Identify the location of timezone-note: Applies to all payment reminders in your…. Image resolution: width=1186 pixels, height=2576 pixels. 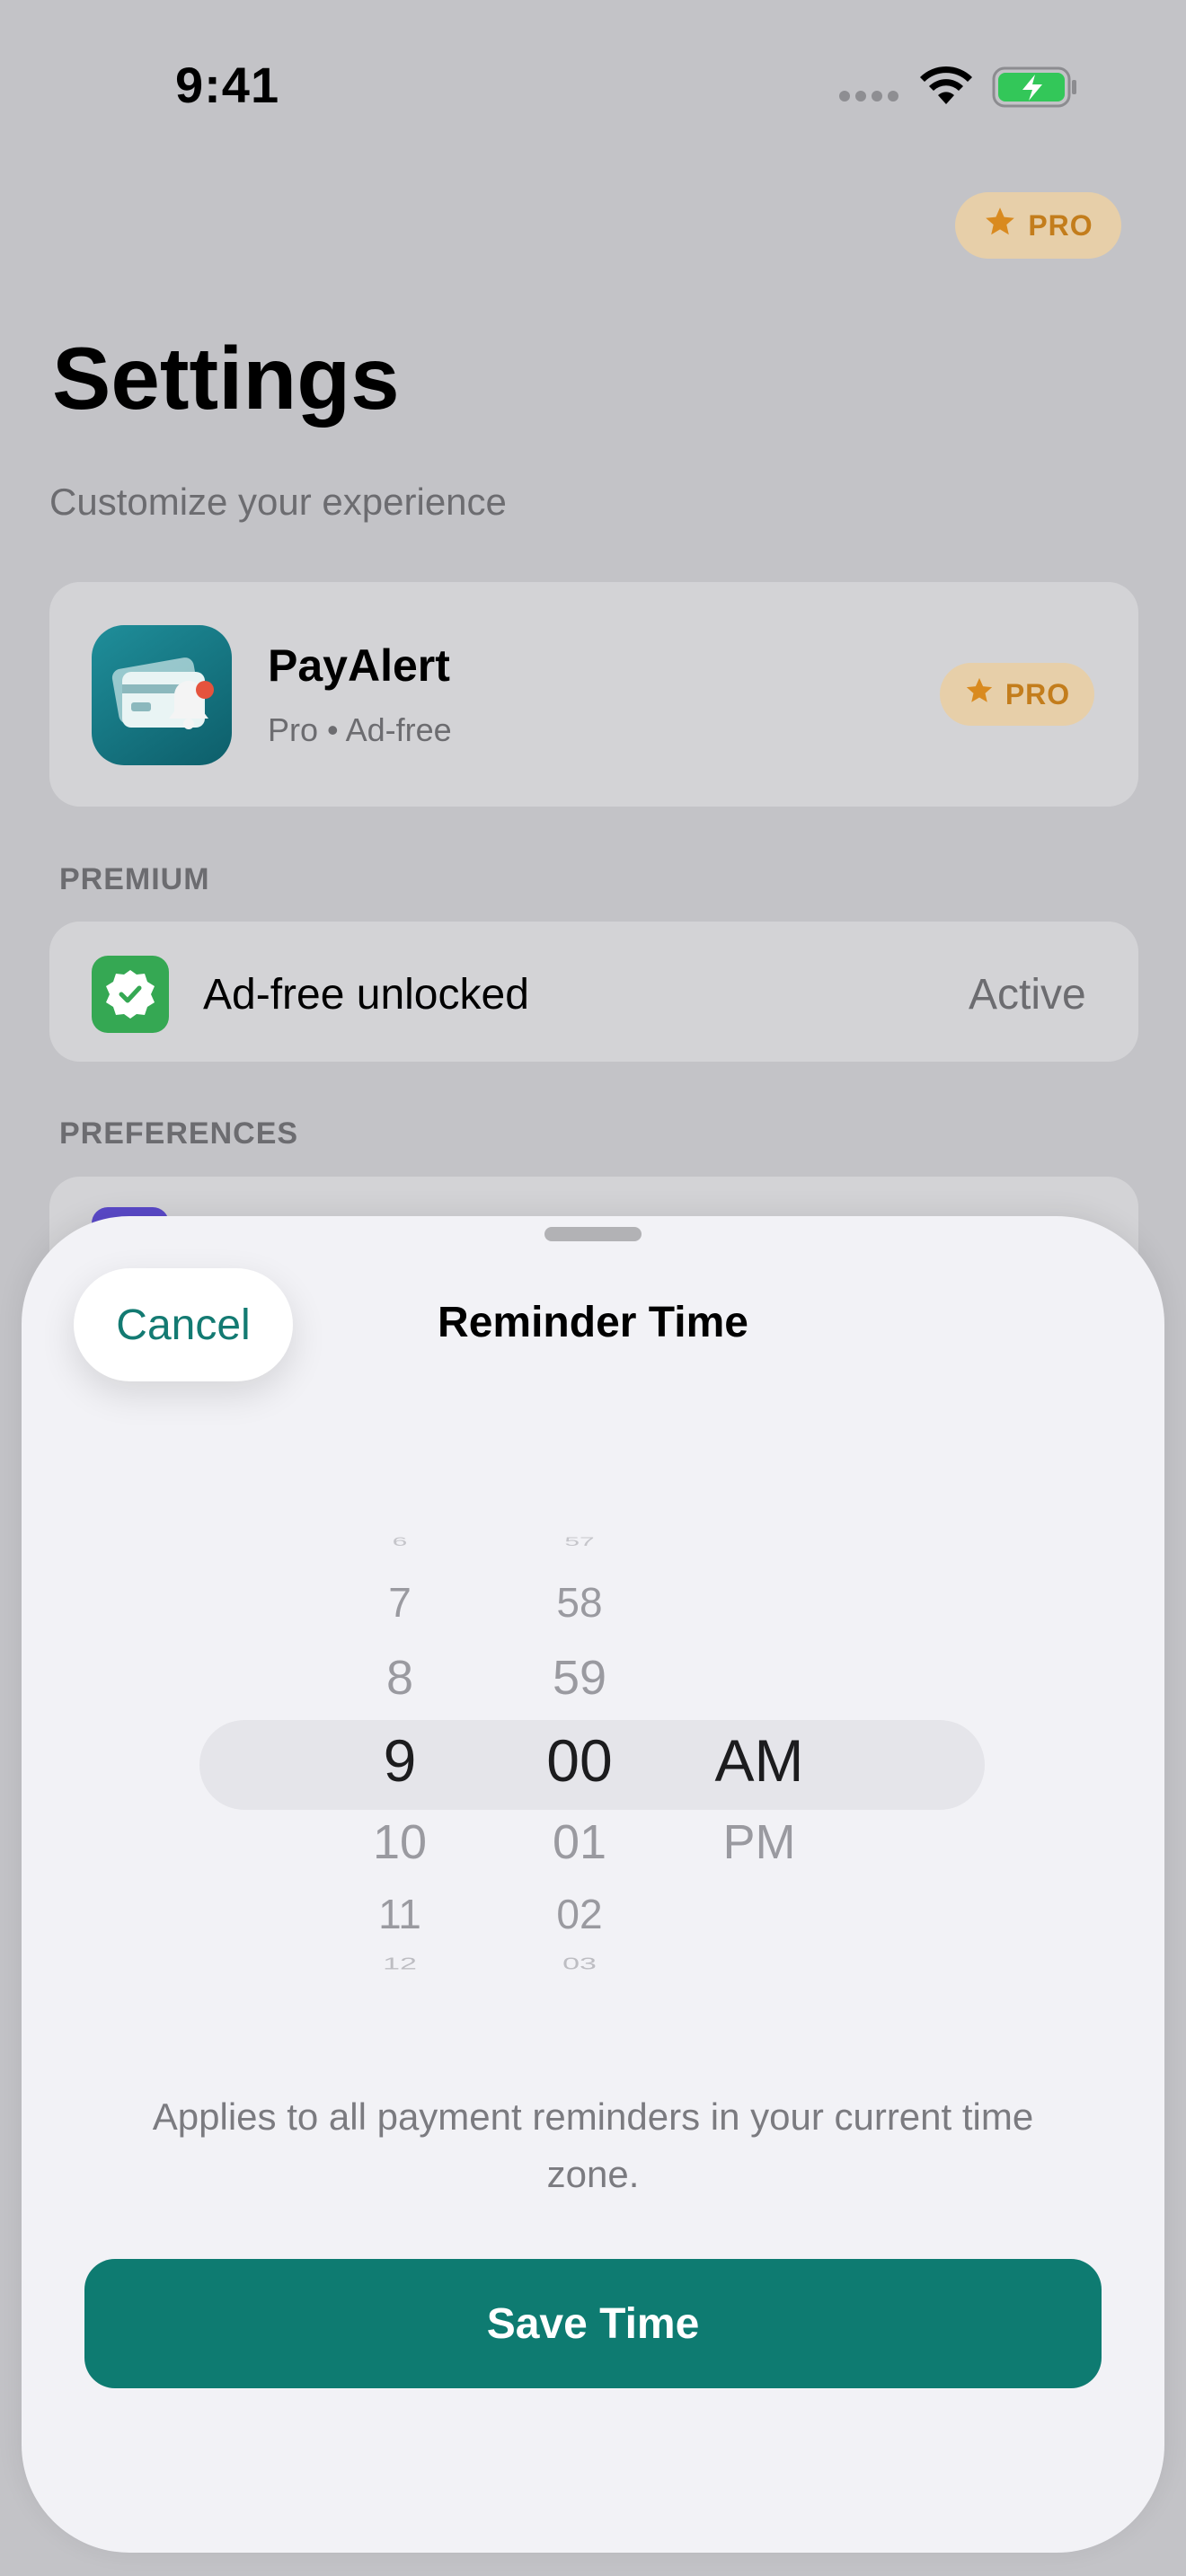
(593, 2145).